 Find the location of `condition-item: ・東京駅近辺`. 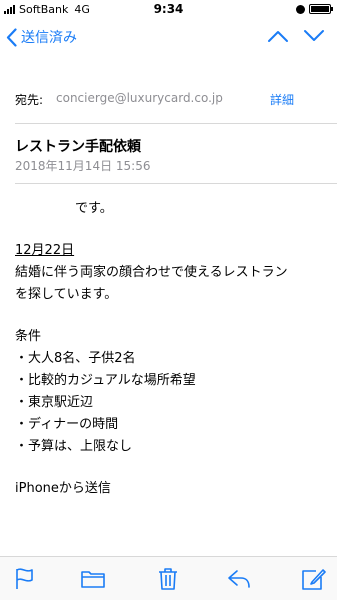

condition-item: ・東京駅近辺 is located at coordinates (54, 402).